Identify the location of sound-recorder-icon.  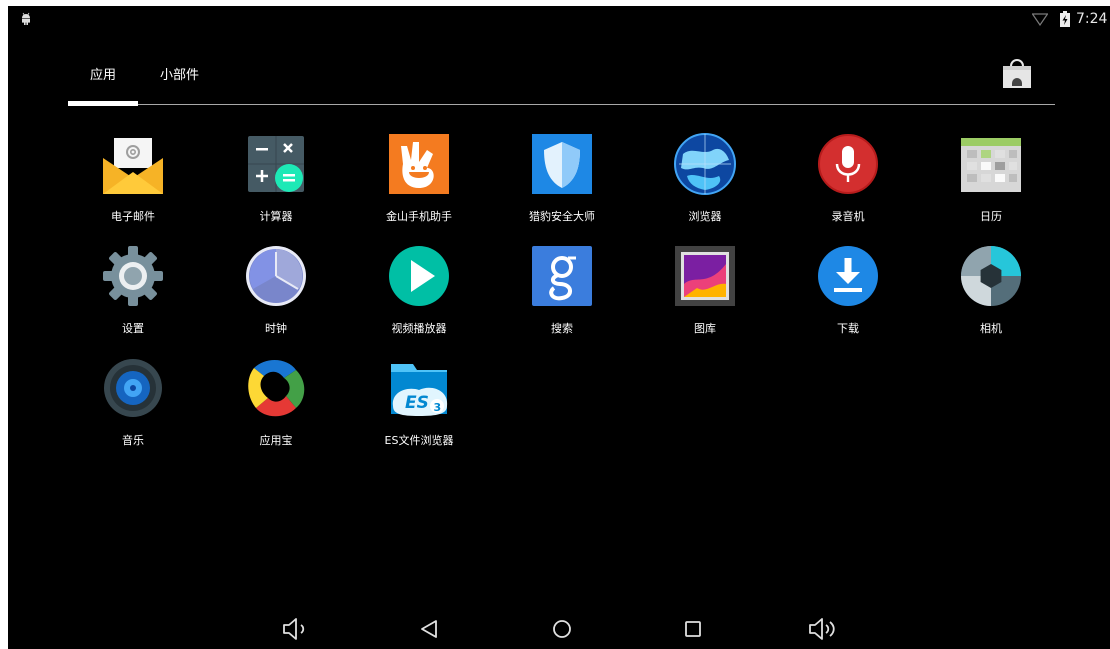
(848, 164).